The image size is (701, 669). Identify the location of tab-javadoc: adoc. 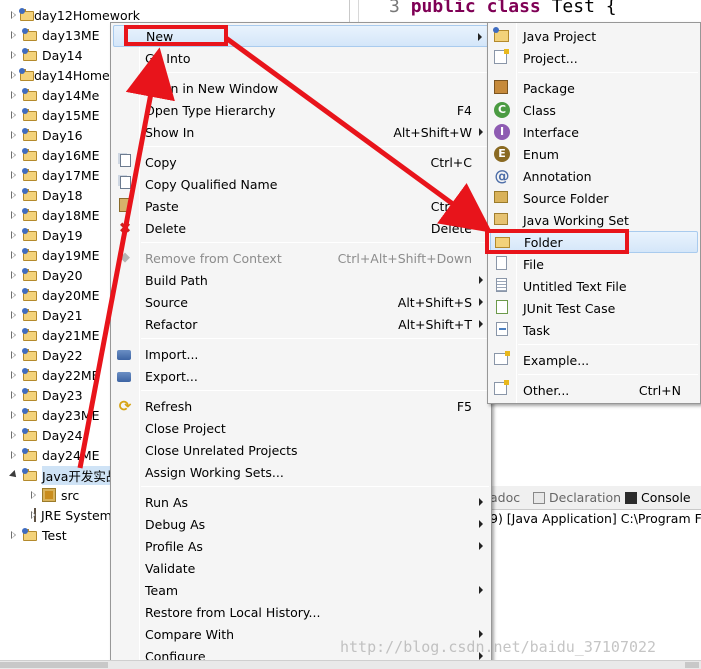
(505, 497).